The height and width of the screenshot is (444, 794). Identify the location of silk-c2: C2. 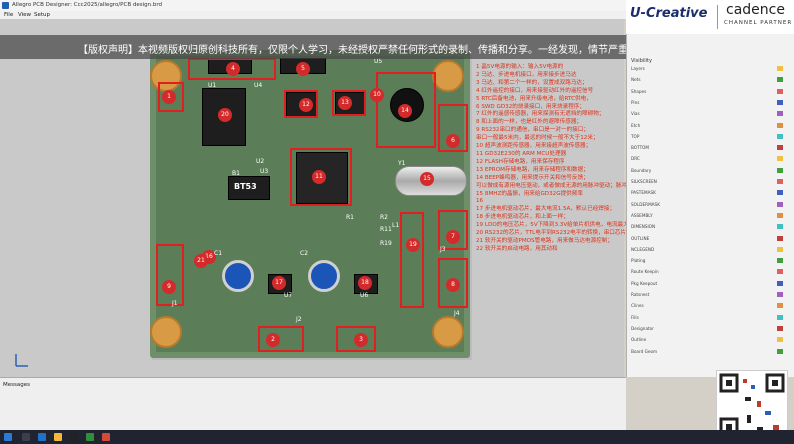
(304, 253).